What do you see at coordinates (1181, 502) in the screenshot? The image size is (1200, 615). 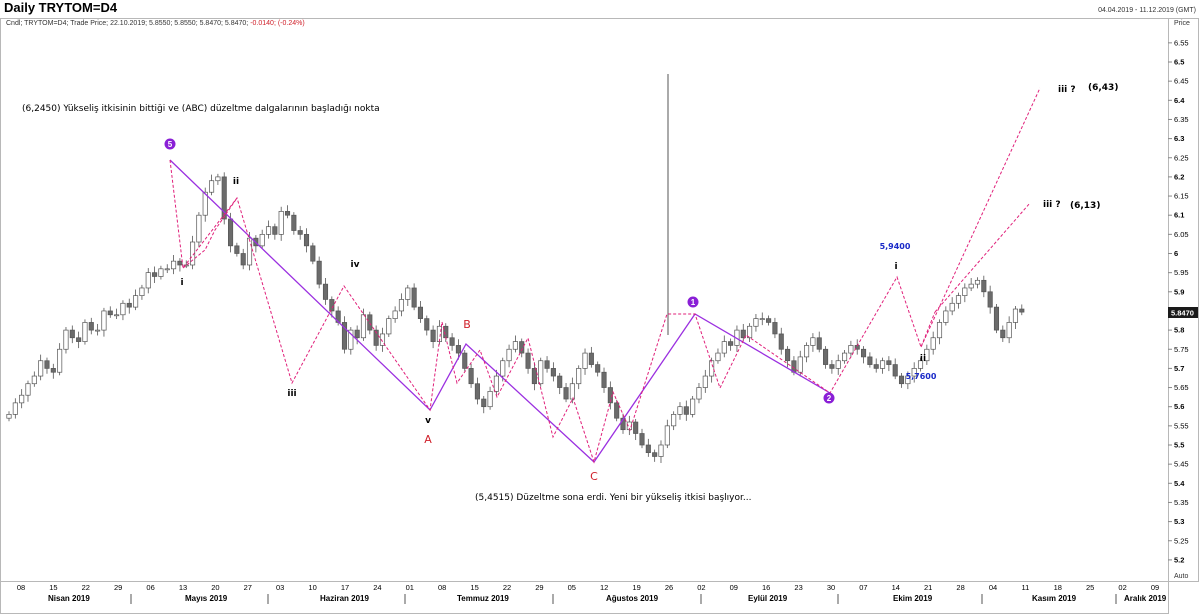 I see `y-tick-label: 5.35` at bounding box center [1181, 502].